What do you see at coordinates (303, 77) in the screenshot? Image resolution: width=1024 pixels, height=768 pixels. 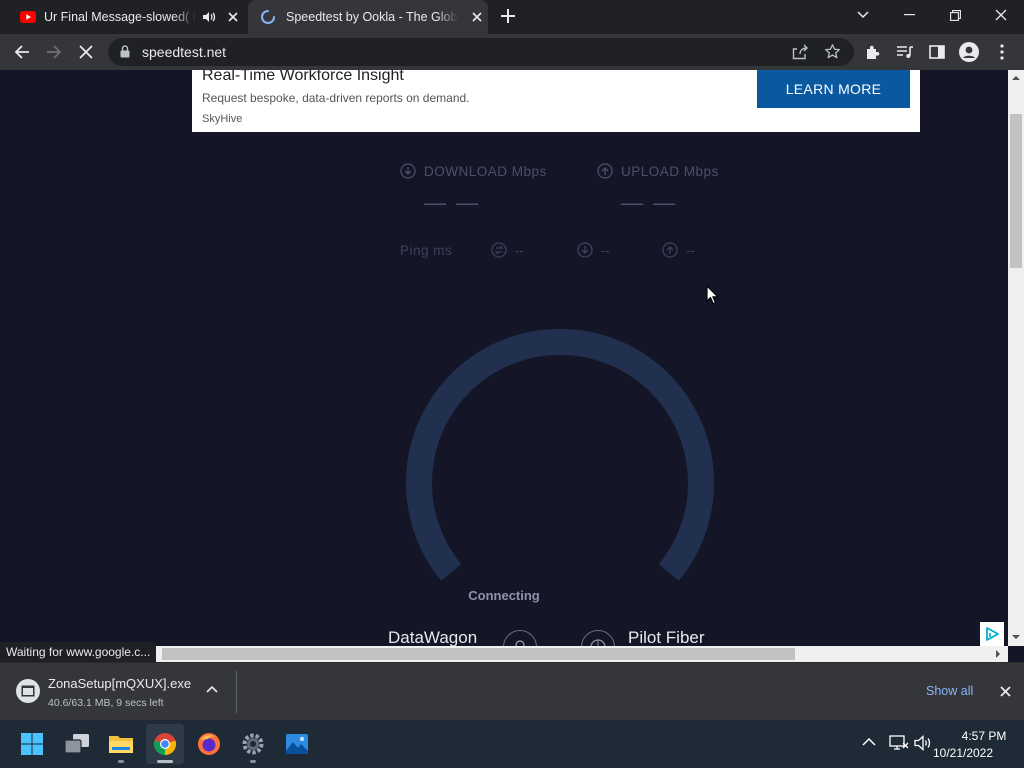 I see `ad-title: Real-Time Workforce Insight` at bounding box center [303, 77].